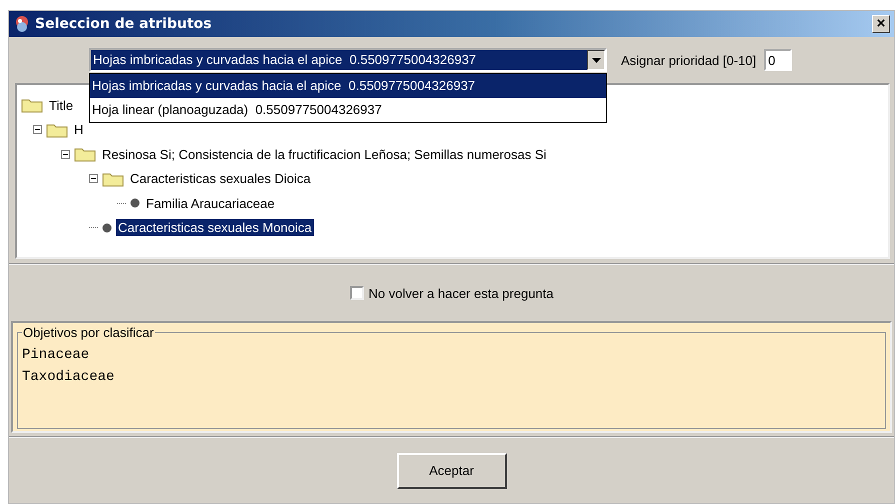 This screenshot has height=504, width=895. Describe the element at coordinates (124, 24) in the screenshot. I see `window-title: Seleccion de atributos` at that location.